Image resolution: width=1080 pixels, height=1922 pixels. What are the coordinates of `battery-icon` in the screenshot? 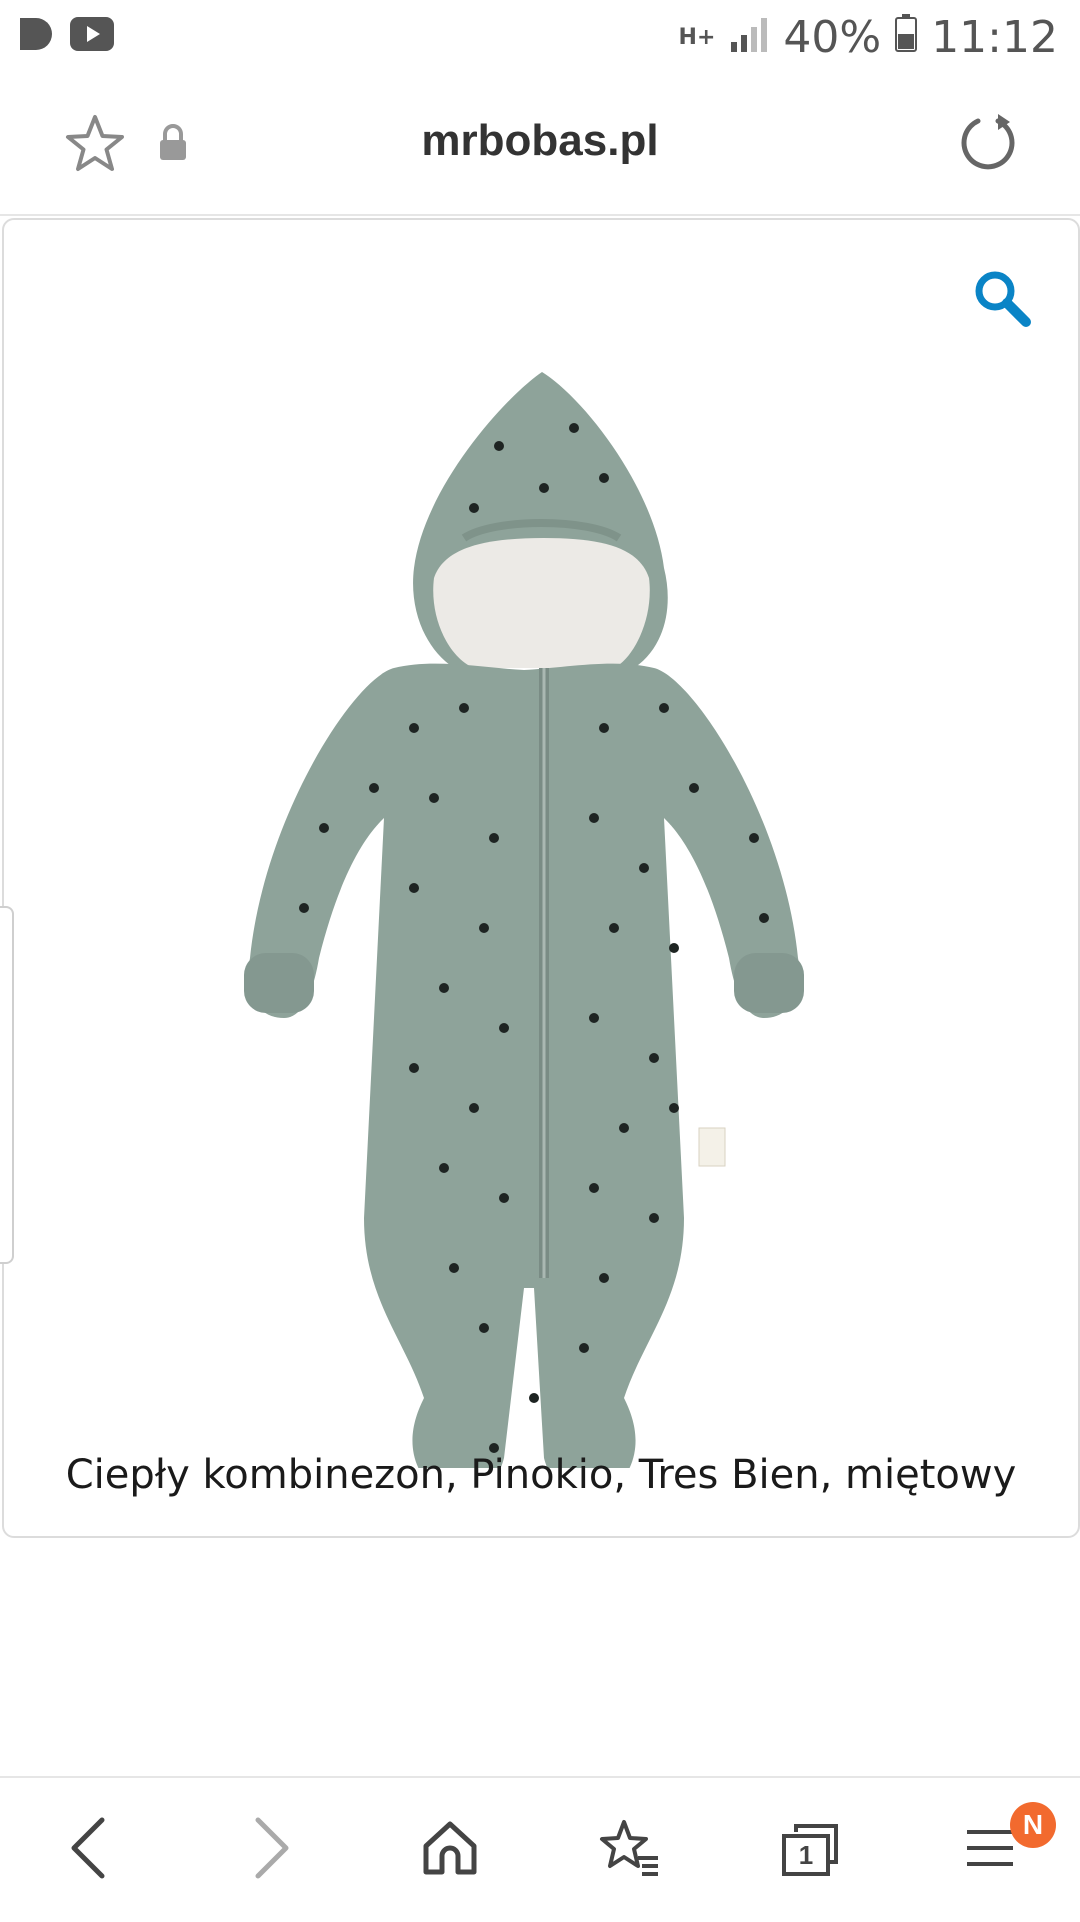 It's located at (906, 37).